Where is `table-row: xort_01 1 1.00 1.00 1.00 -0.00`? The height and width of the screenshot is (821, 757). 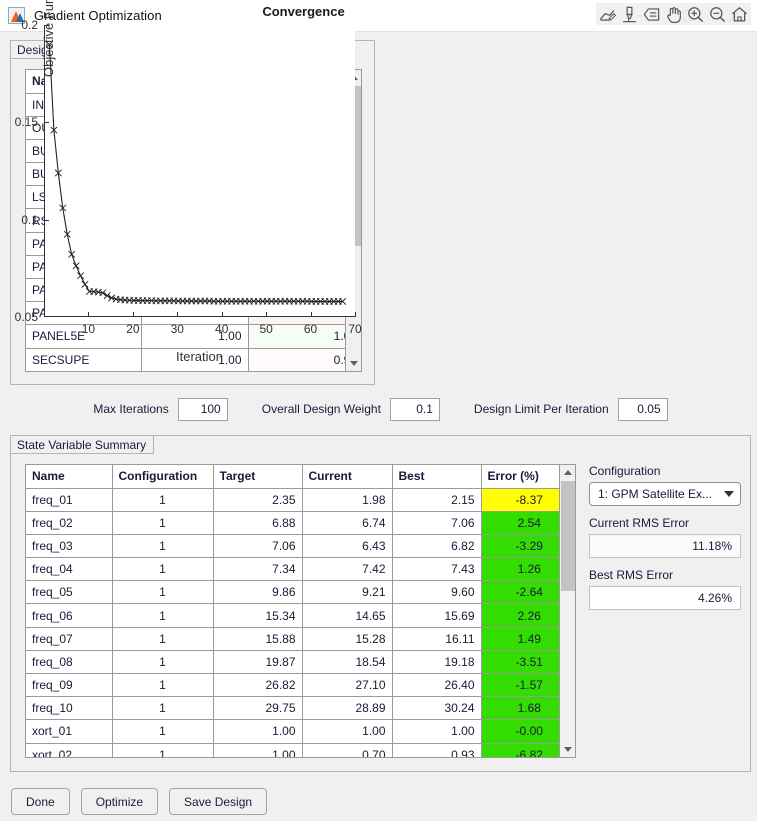 table-row: xort_01 1 1.00 1.00 1.00 -0.00 is located at coordinates (300, 731).